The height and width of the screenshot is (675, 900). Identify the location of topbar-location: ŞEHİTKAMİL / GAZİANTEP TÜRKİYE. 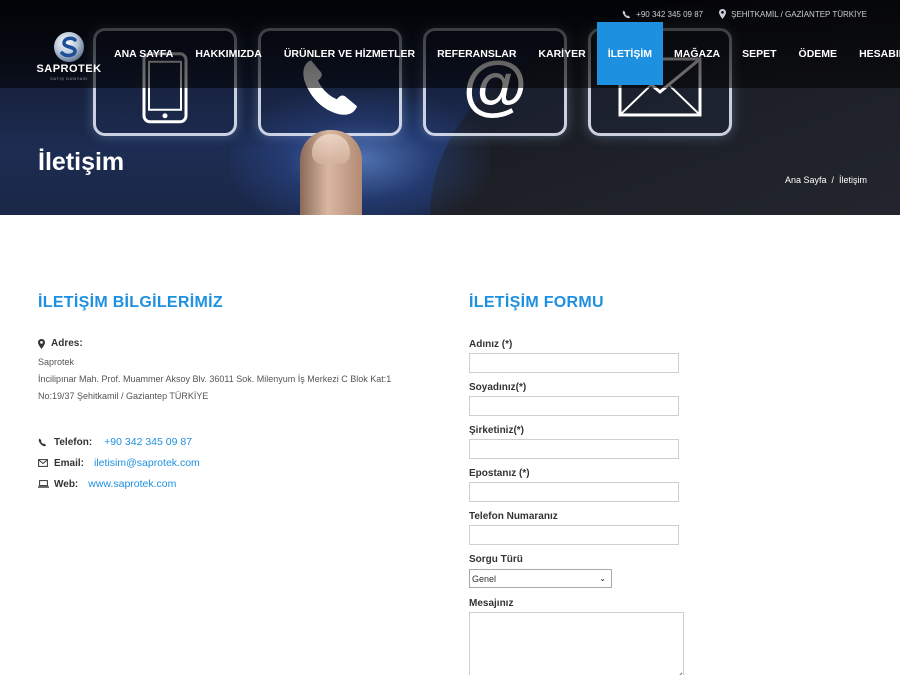
(793, 14).